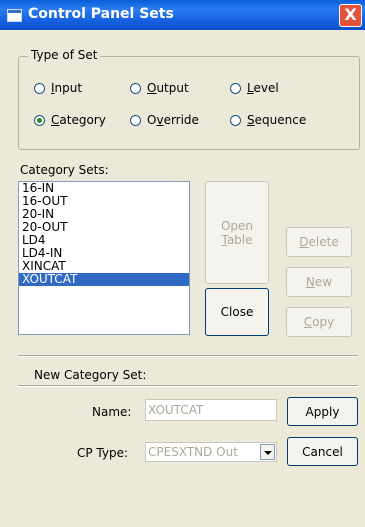 The width and height of the screenshot is (365, 527). Describe the element at coordinates (64, 55) in the screenshot. I see `type-of-set-legend: Type of Set` at that location.